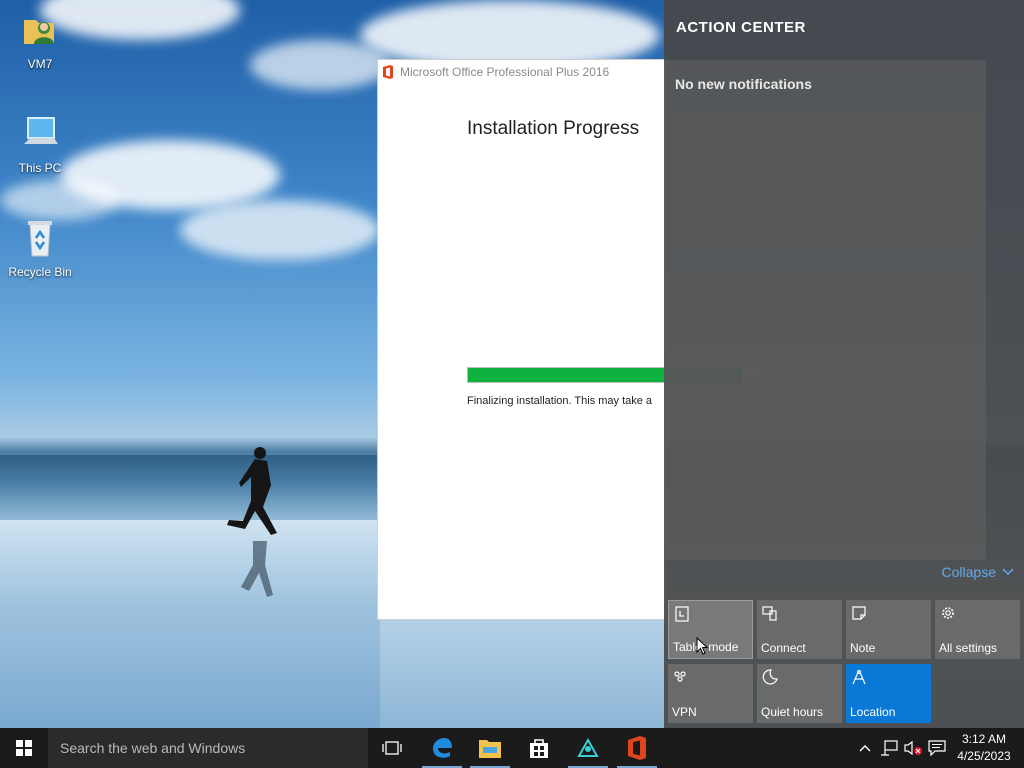  I want to click on edge-icon, so click(442, 748).